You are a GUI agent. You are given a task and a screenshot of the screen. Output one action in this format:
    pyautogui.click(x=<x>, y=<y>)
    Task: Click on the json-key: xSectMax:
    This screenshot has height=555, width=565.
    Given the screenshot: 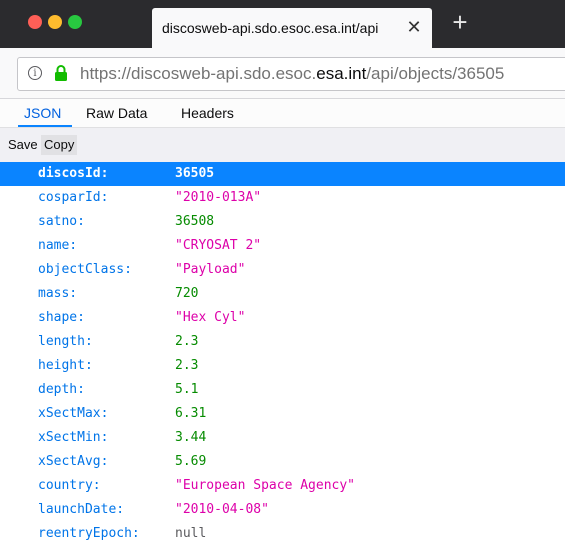 What is the action you would take?
    pyautogui.click(x=73, y=413)
    